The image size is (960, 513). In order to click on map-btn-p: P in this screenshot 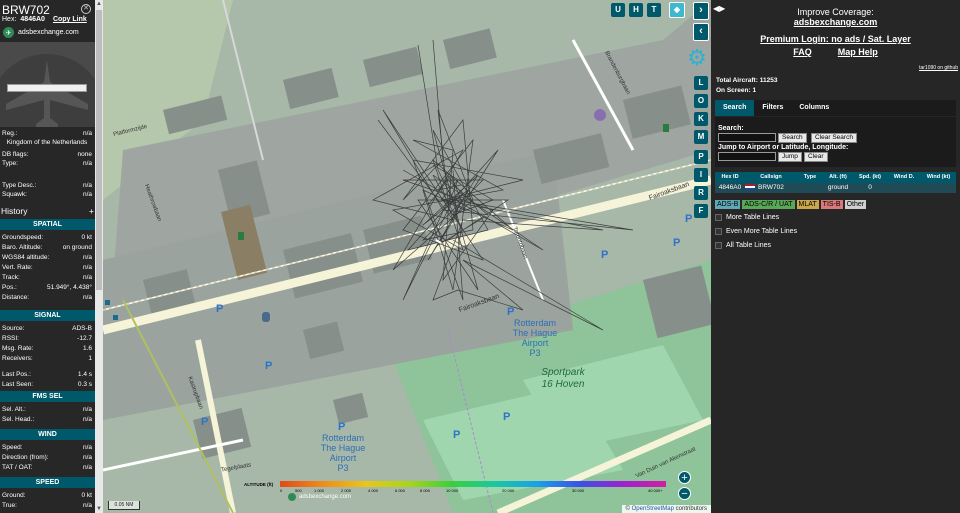, I will do `click(701, 157)`.